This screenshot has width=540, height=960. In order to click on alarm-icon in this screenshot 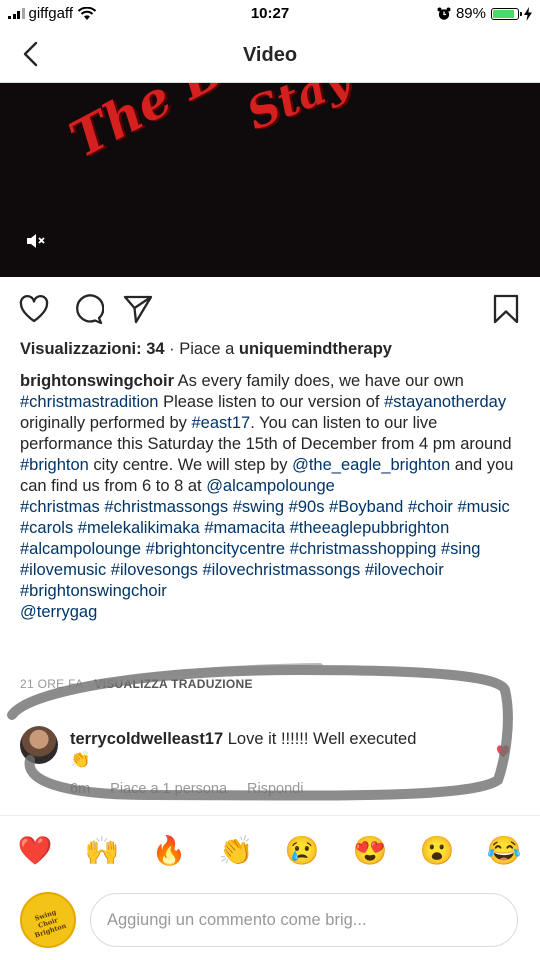, I will do `click(444, 13)`.